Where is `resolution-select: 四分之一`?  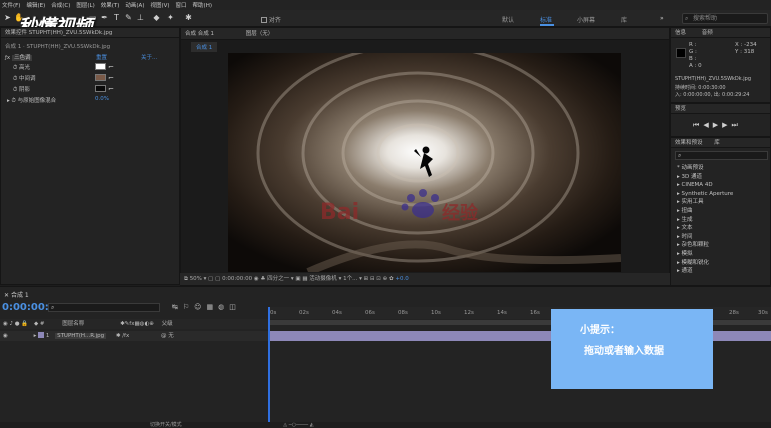 resolution-select: 四分之一 is located at coordinates (278, 279).